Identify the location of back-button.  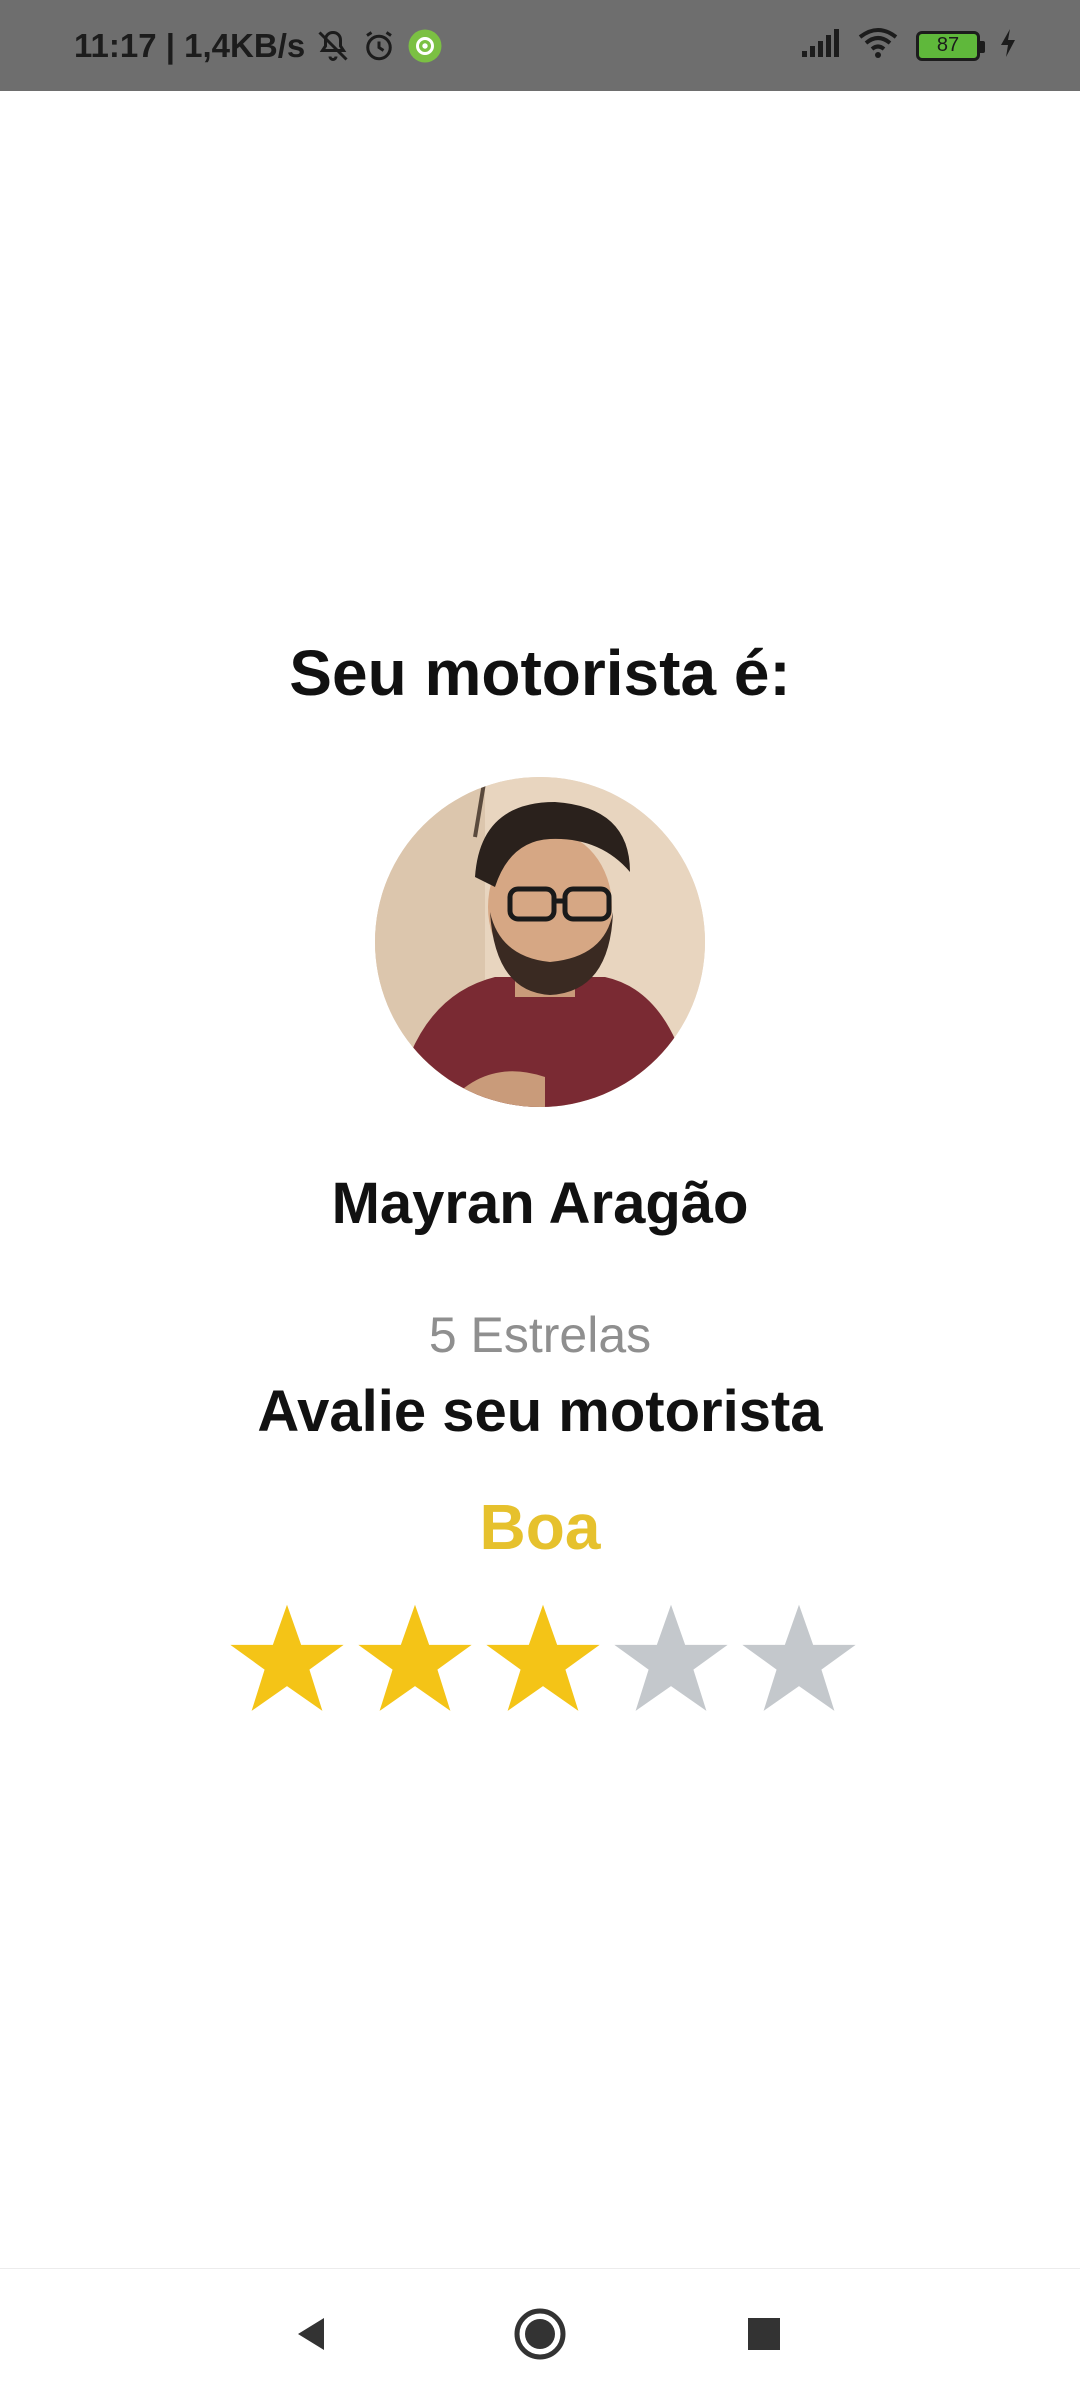
(312, 2334).